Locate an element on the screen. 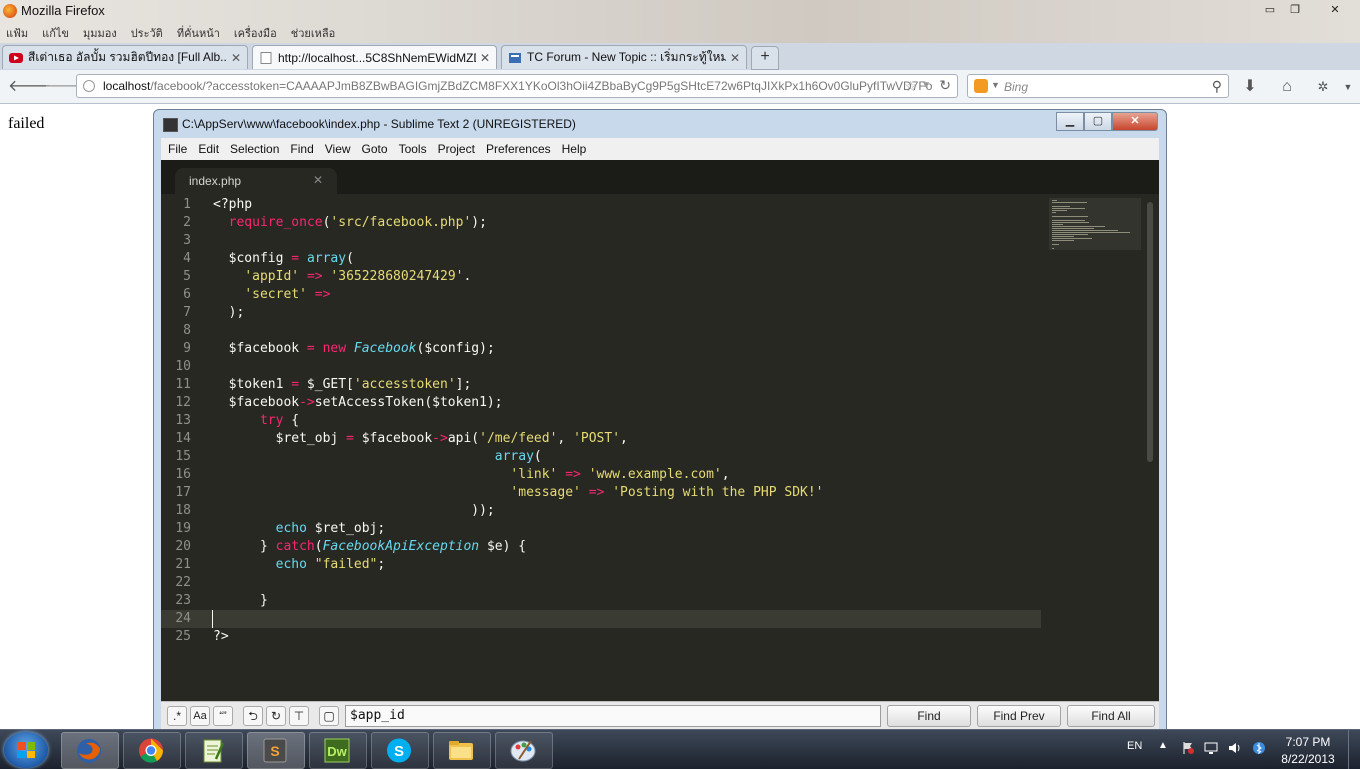 This screenshot has height=769, width=1360. code-line: 22 is located at coordinates (601, 583).